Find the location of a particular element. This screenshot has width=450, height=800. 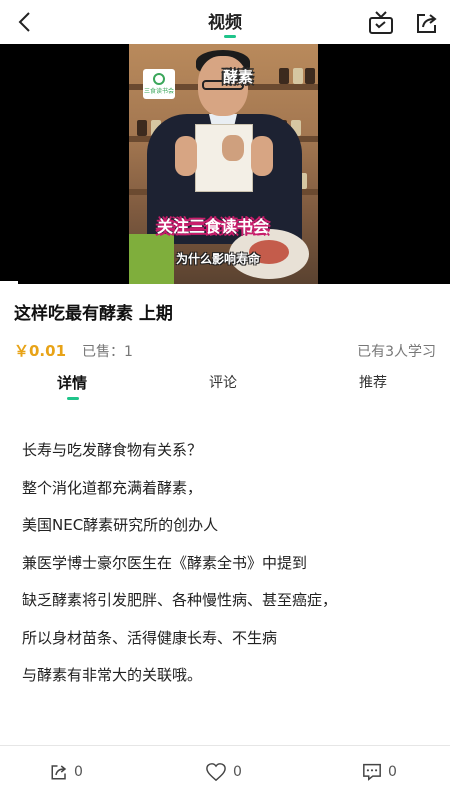

video-frame: 三食读书会 酵素 关注三食读书会 为什么影响寿命 is located at coordinates (223, 164).